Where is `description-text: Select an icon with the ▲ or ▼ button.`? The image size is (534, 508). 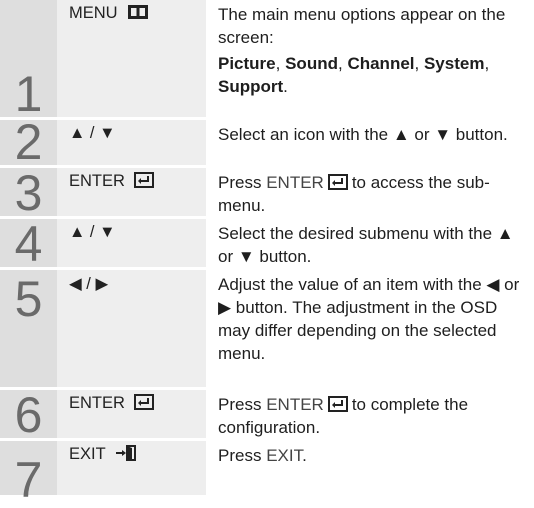
description-text: Select an icon with the ▲ or ▼ button. is located at coordinates (363, 134).